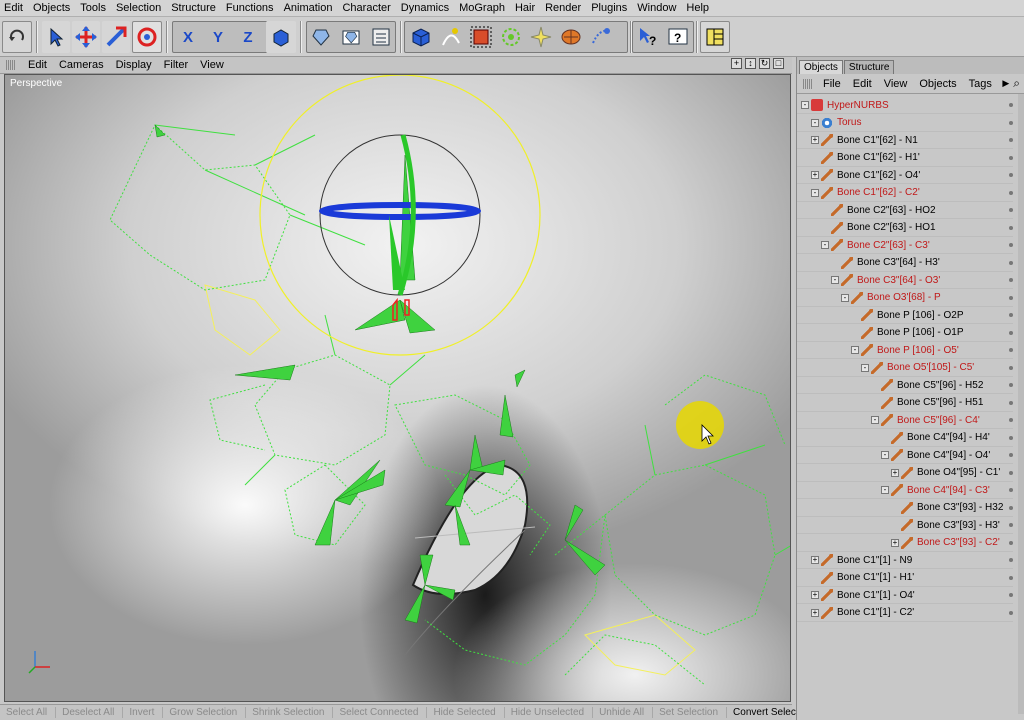 This screenshot has height=720, width=1024. I want to click on menu-selection: Selection, so click(139, 8).